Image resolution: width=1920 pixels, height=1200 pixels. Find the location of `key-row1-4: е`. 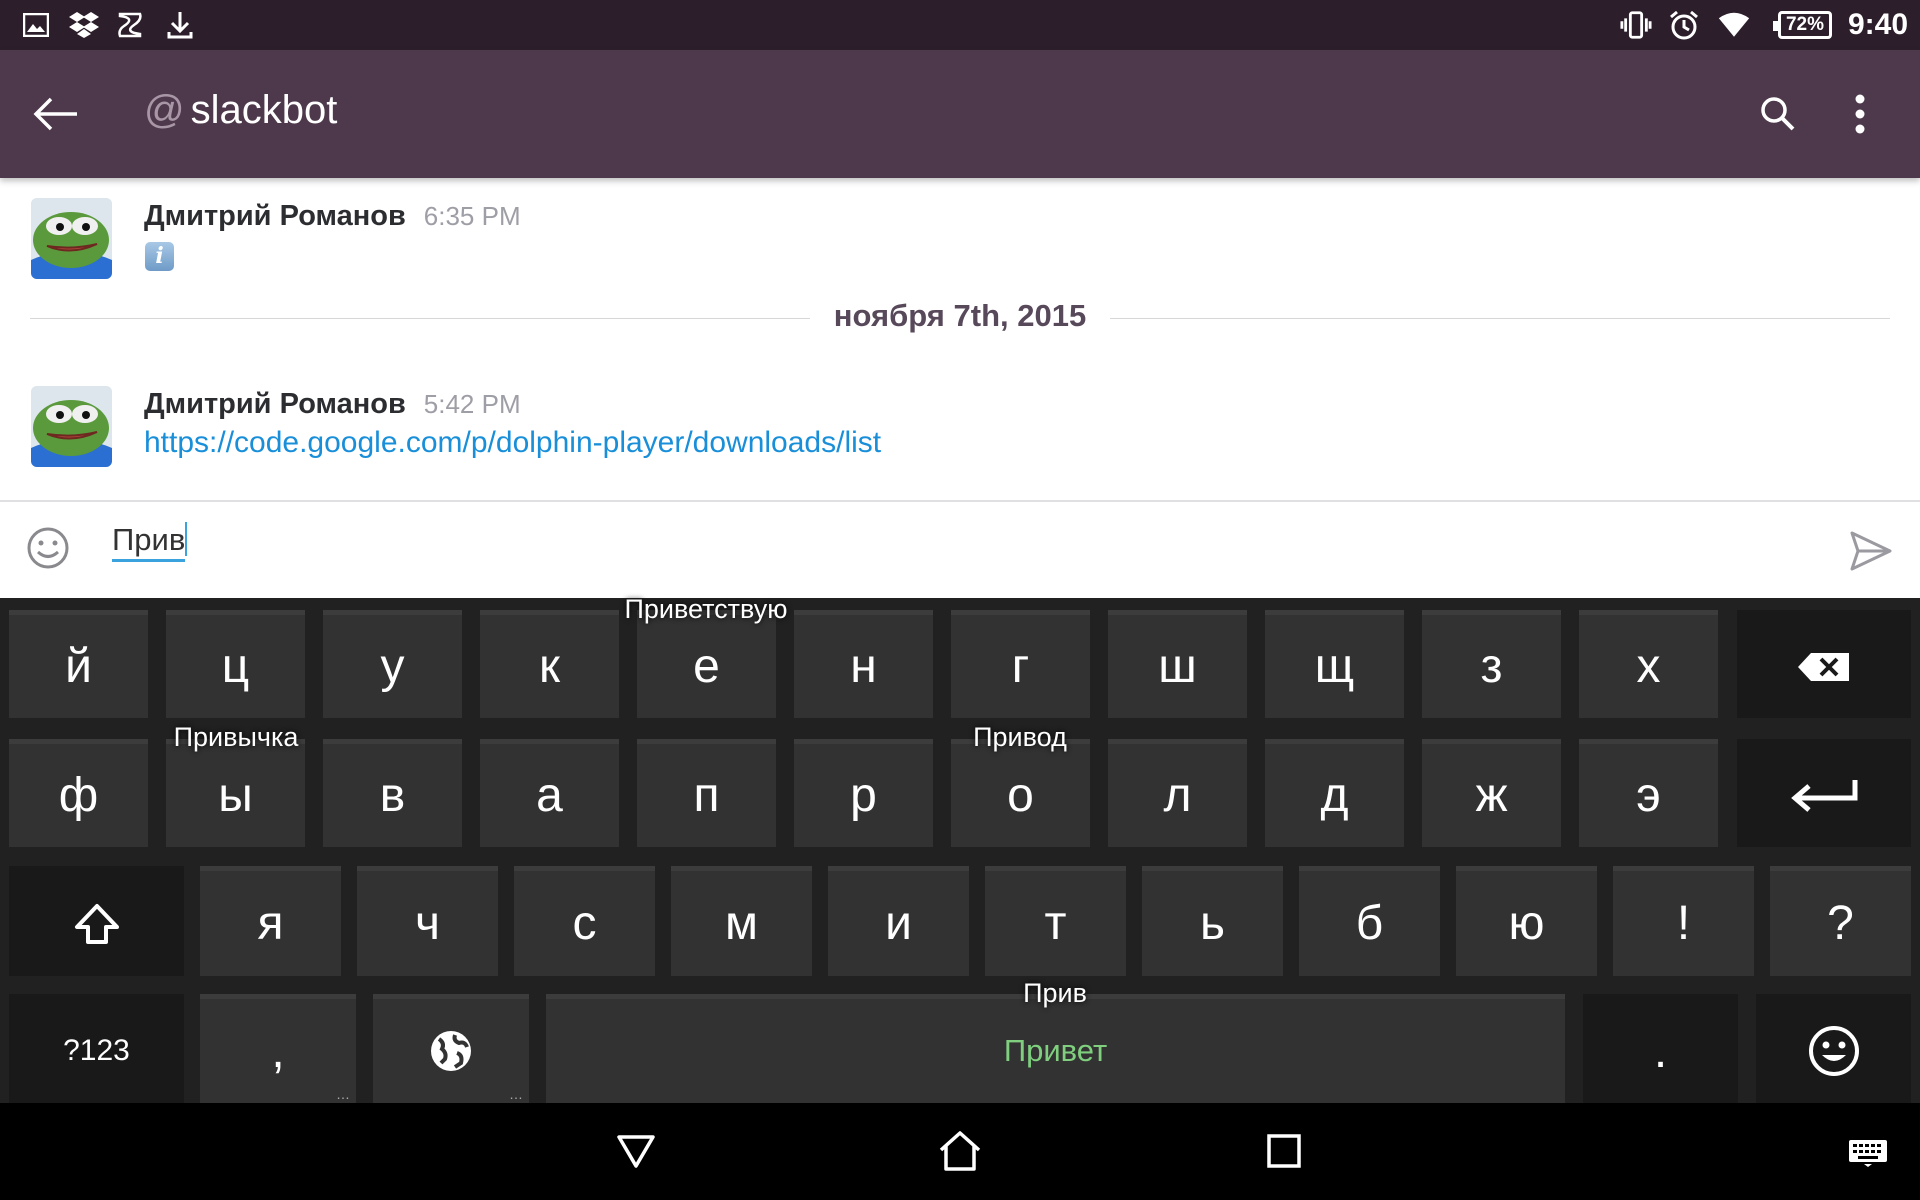

key-row1-4: е is located at coordinates (706, 664).